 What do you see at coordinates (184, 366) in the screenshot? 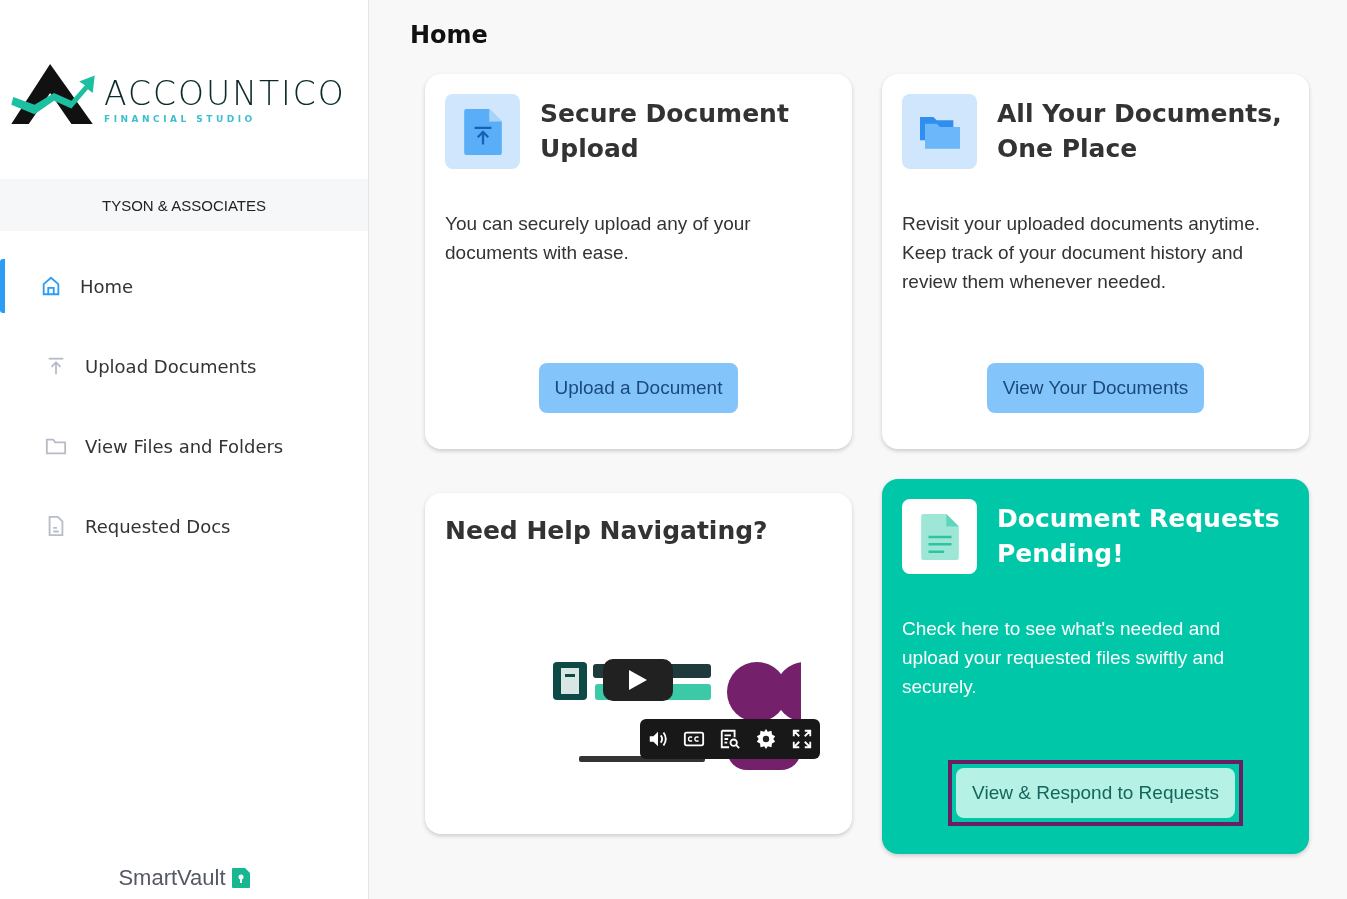
I see `sidebar-item: Upload Documents` at bounding box center [184, 366].